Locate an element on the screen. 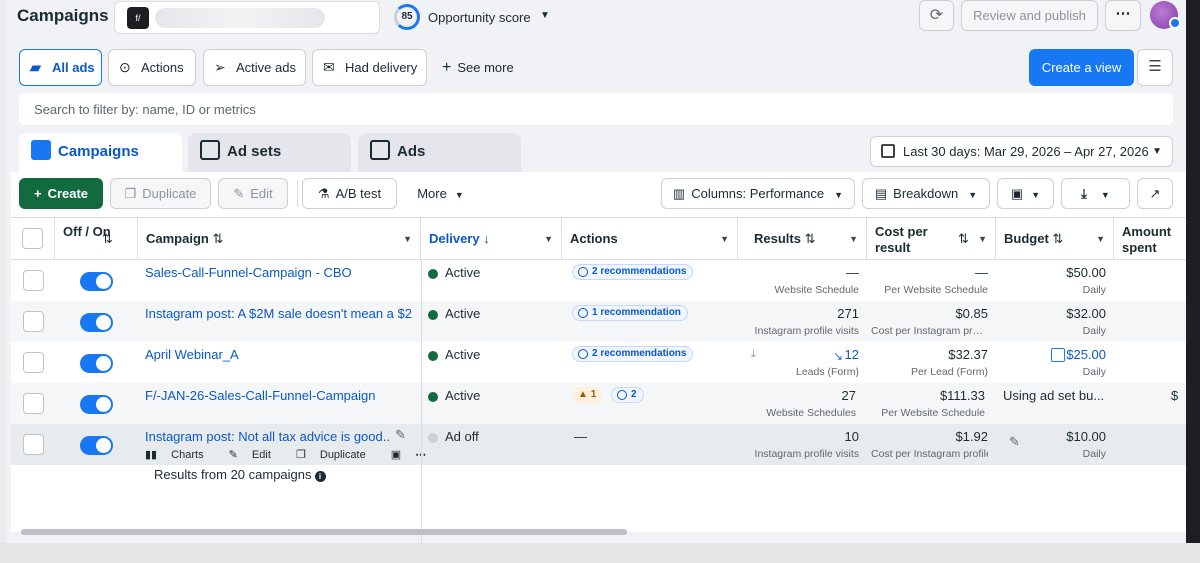  download-icon: ⤓ is located at coordinates (753, 354).